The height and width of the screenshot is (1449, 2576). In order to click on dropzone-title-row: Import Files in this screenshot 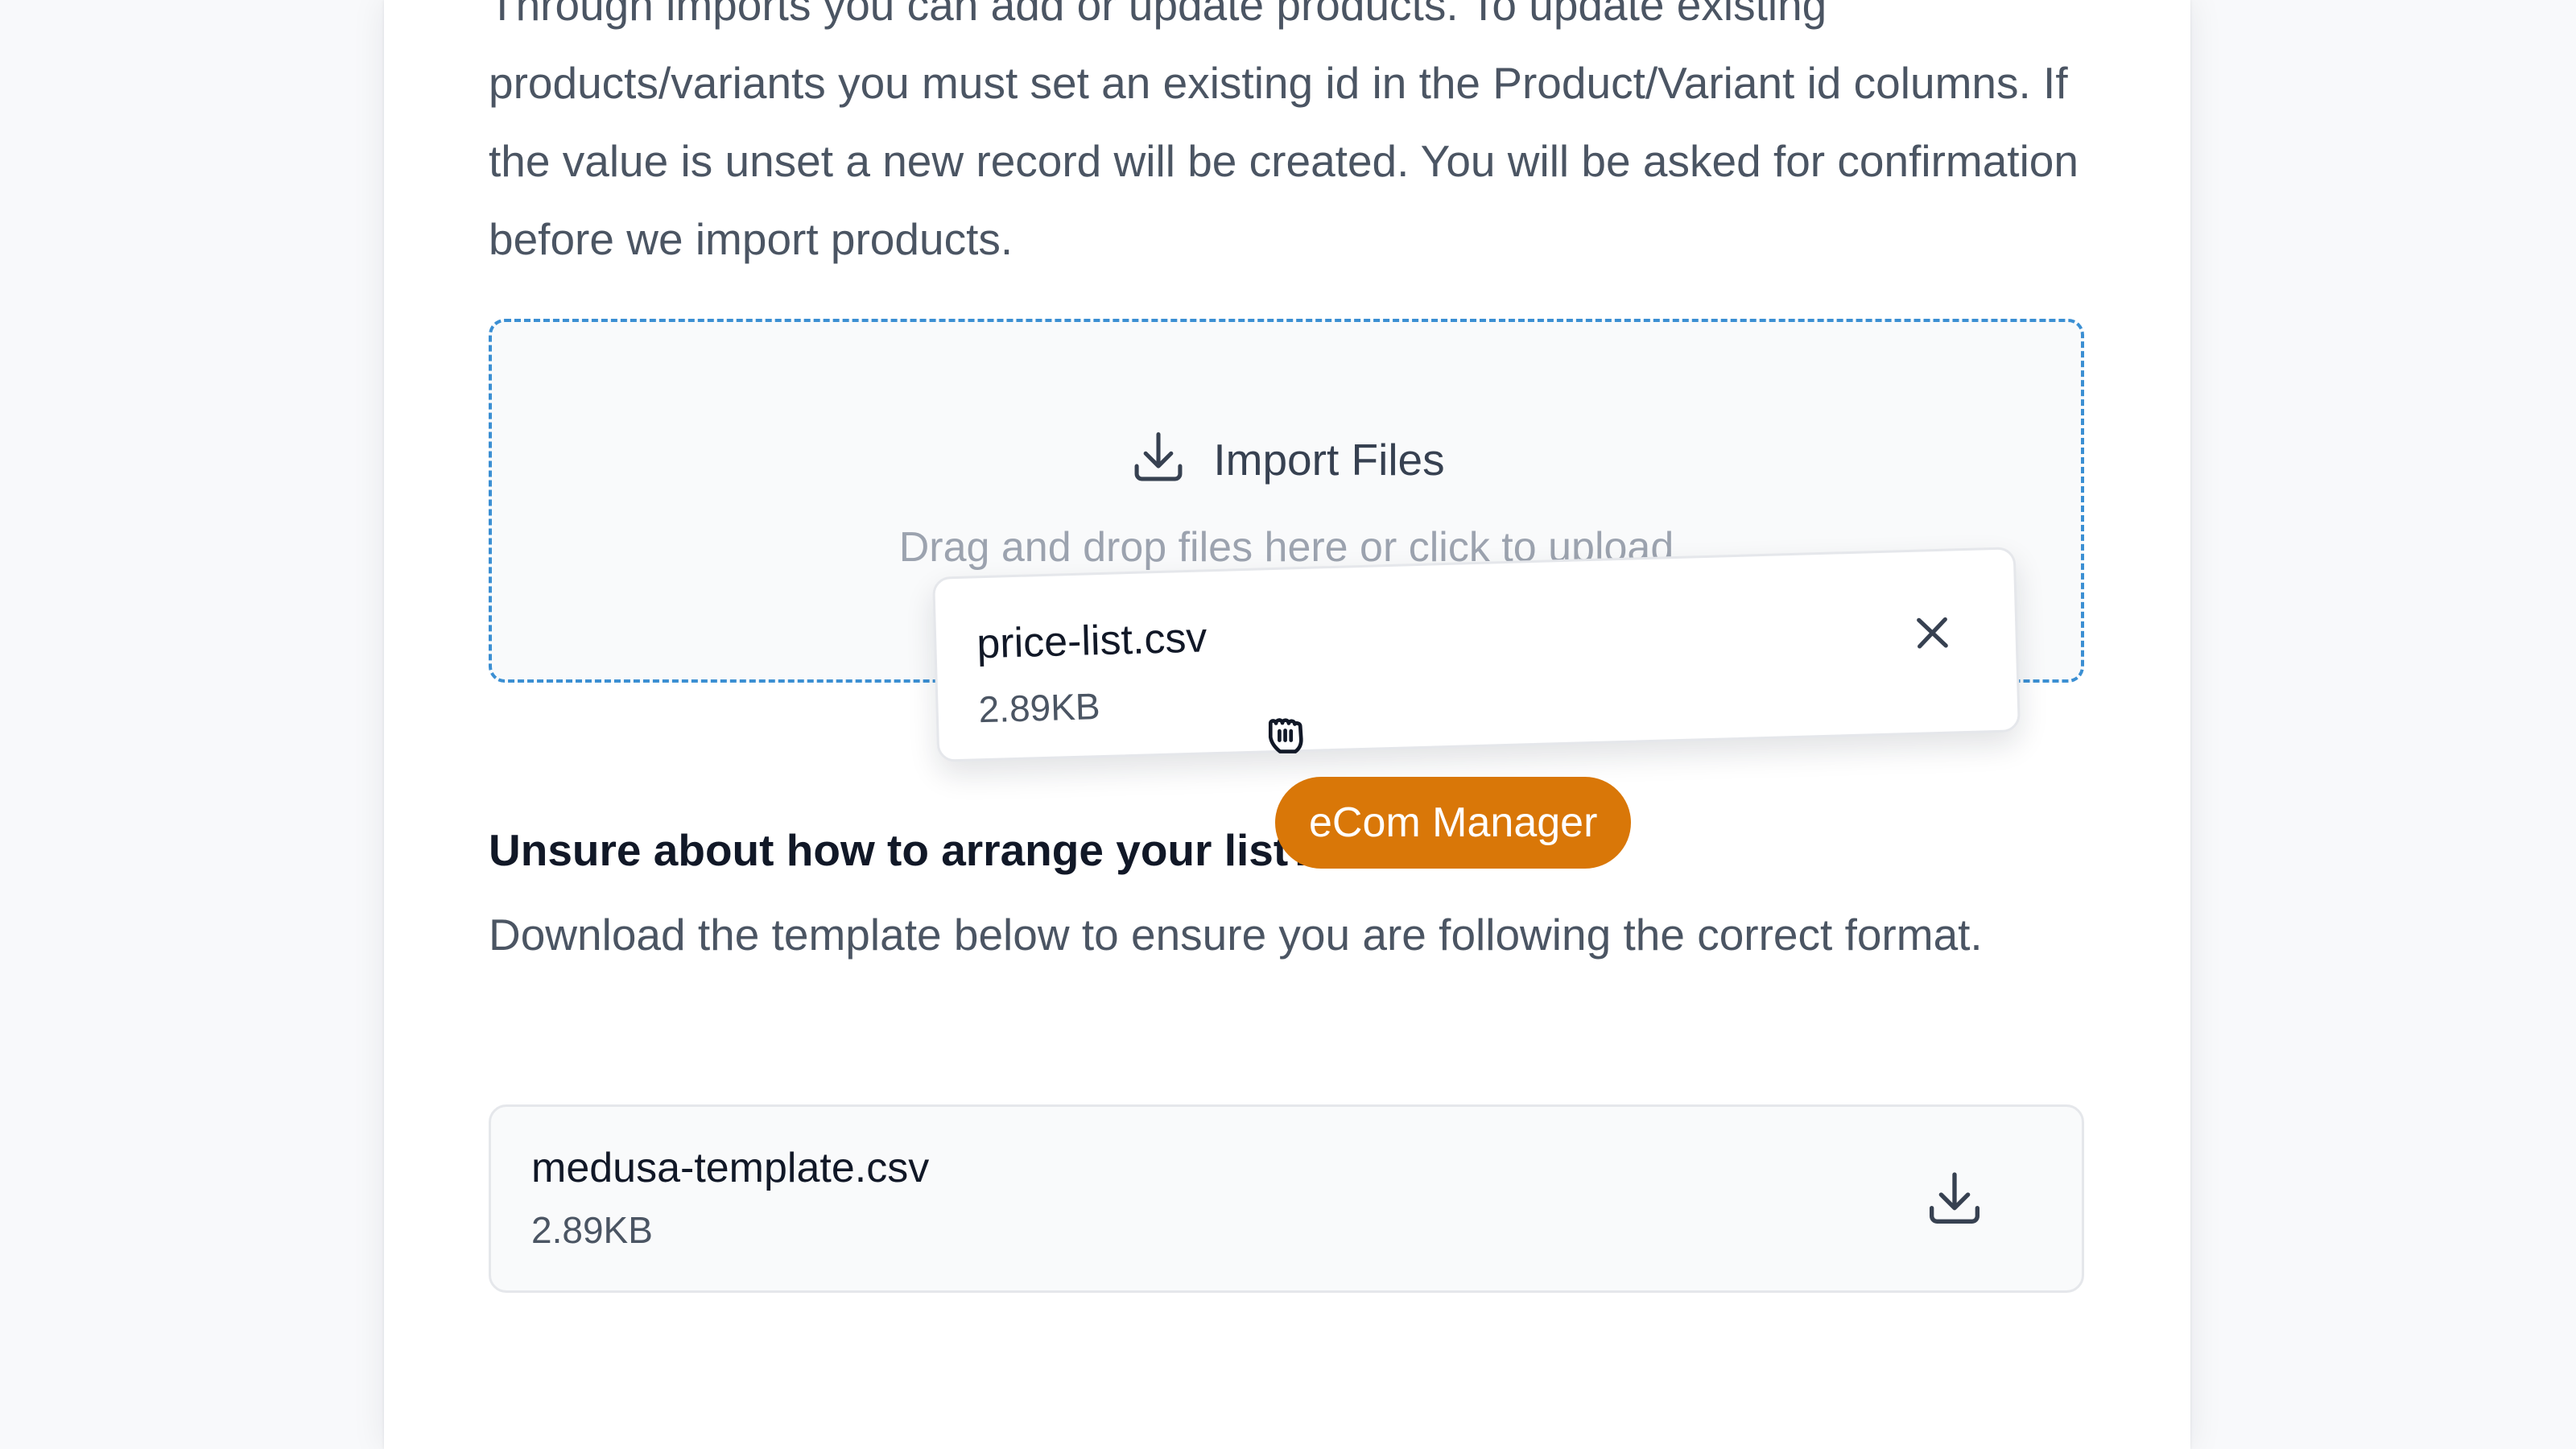, I will do `click(1286, 459)`.